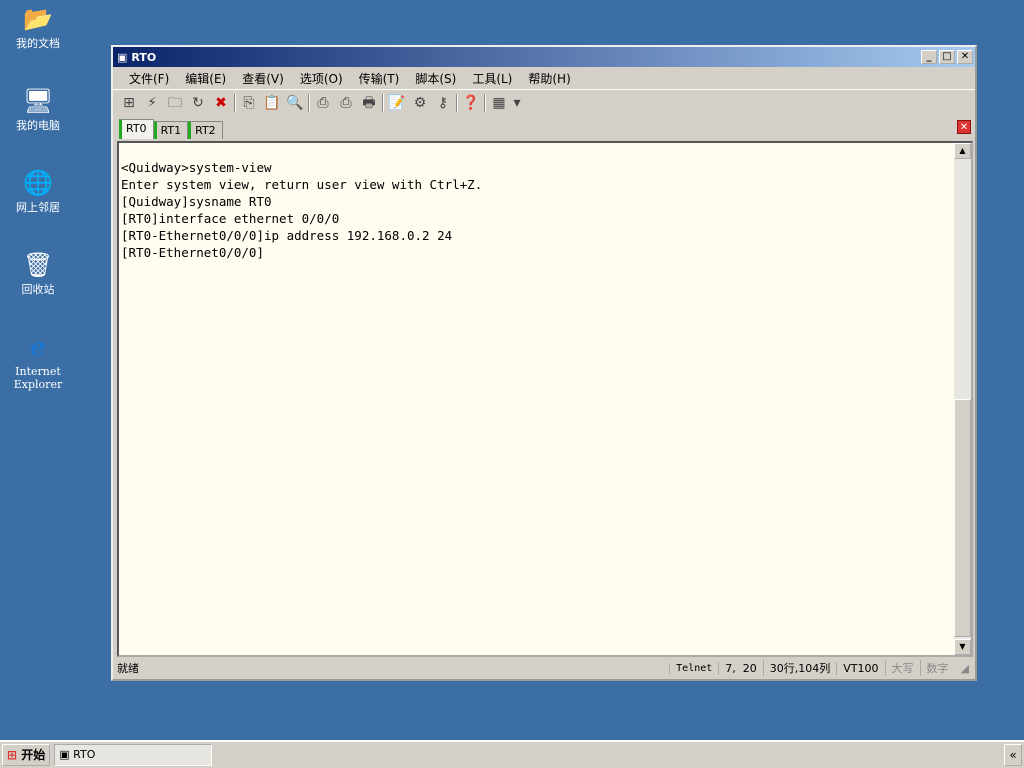 This screenshot has height=768, width=1024. I want to click on menu-transfer: 传输(T), so click(379, 78).